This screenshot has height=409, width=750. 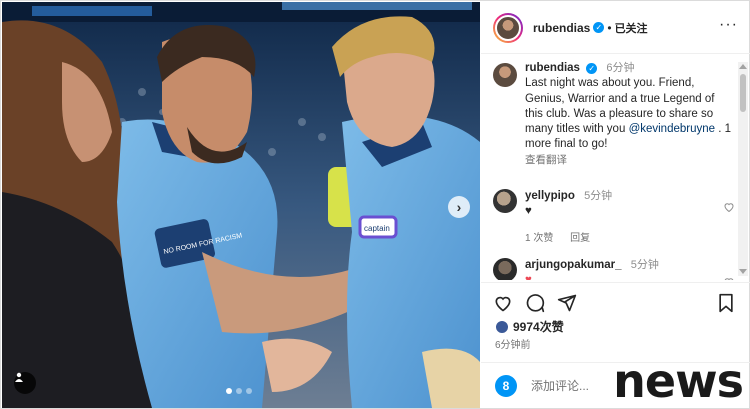 What do you see at coordinates (573, 265) in the screenshot?
I see `comment-username: arjungopakumar_` at bounding box center [573, 265].